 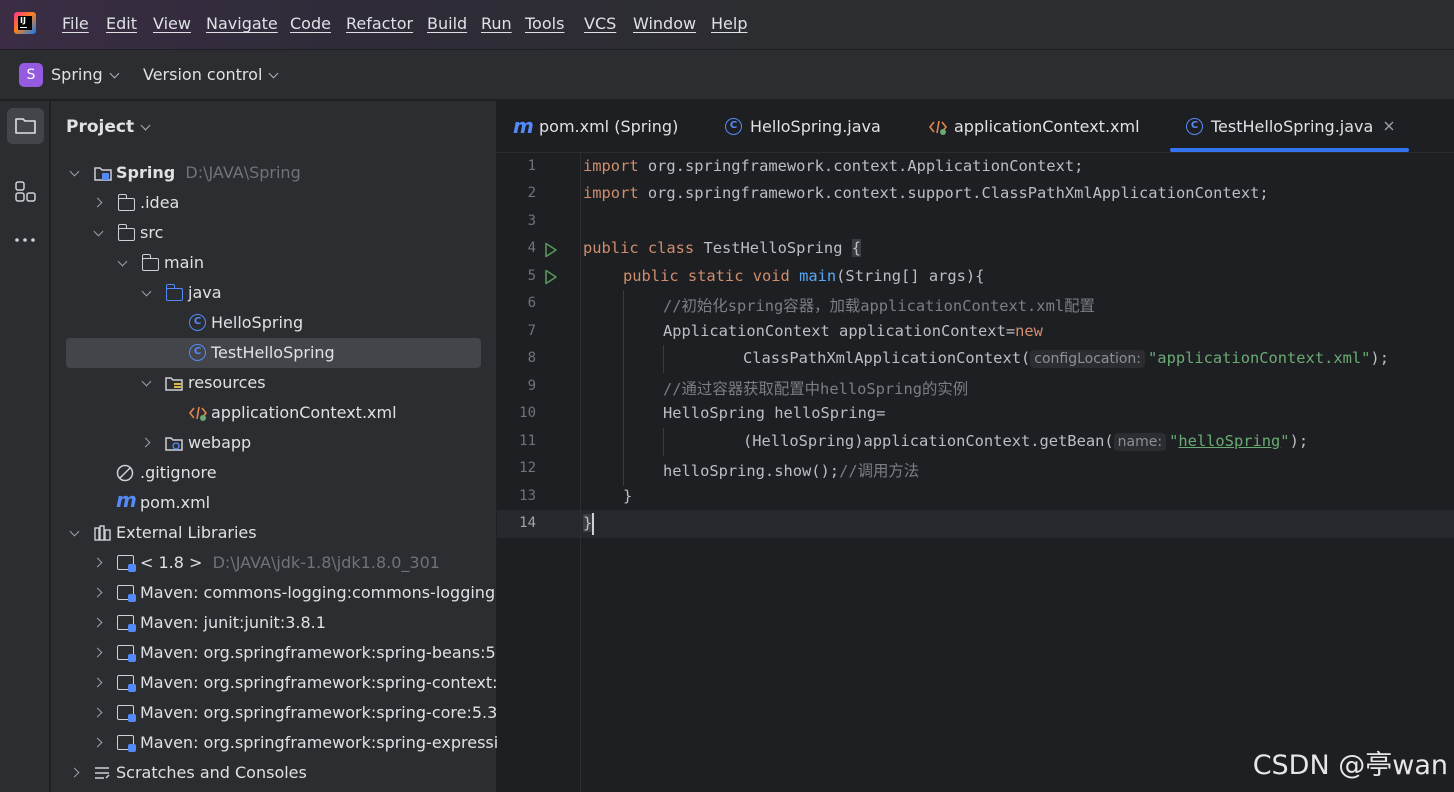 What do you see at coordinates (879, 471) in the screenshot?
I see `code-token: //调用方法` at bounding box center [879, 471].